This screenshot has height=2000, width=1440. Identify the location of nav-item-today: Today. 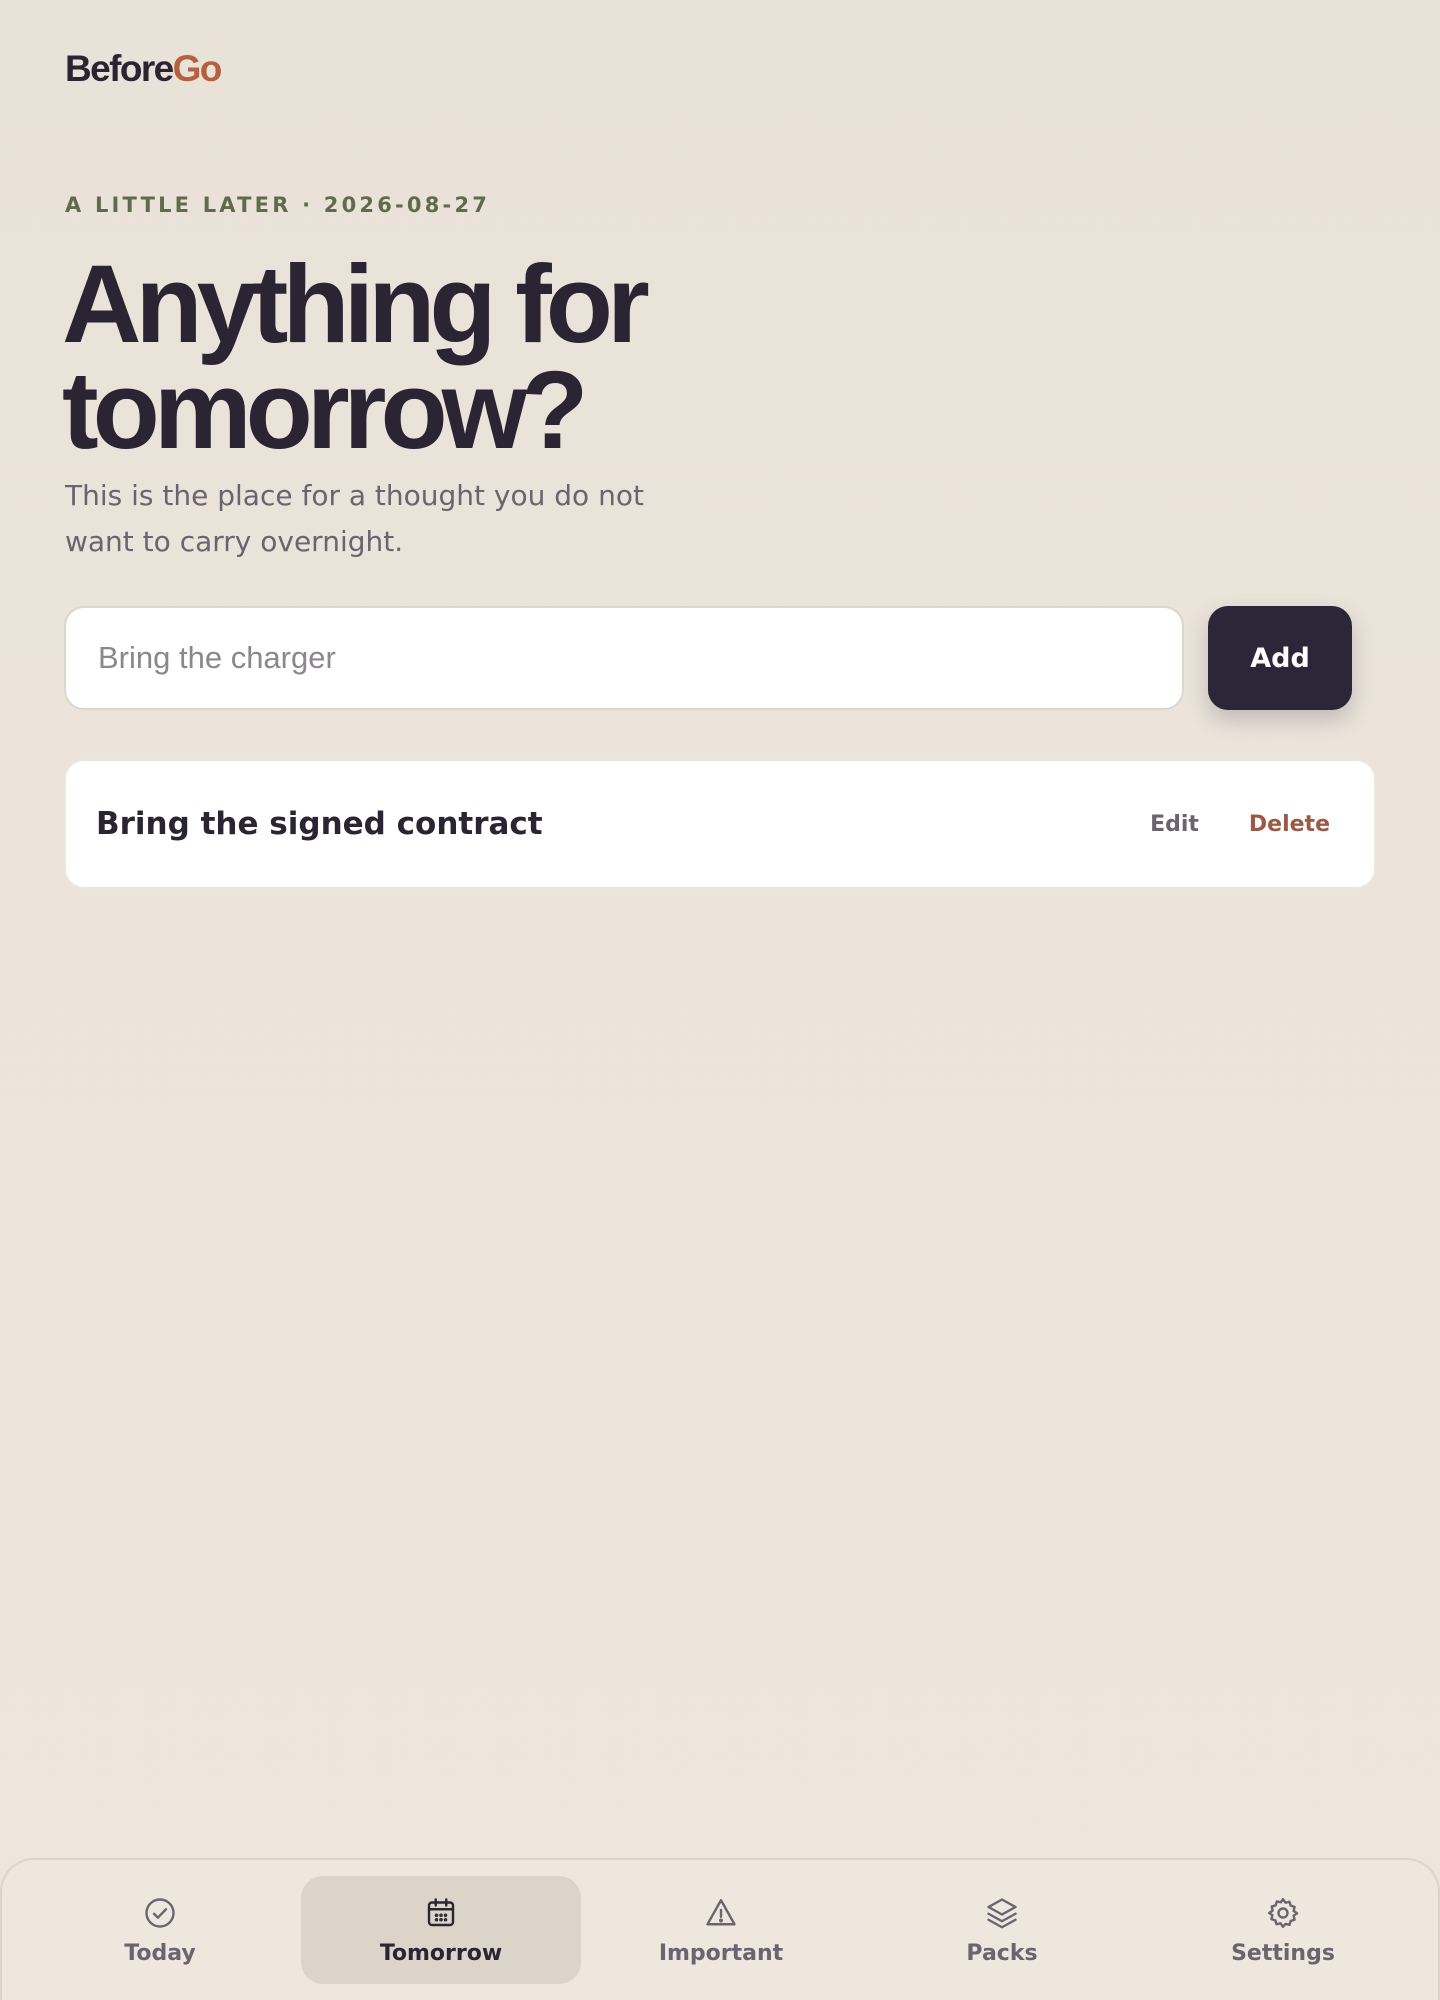
(160, 1930).